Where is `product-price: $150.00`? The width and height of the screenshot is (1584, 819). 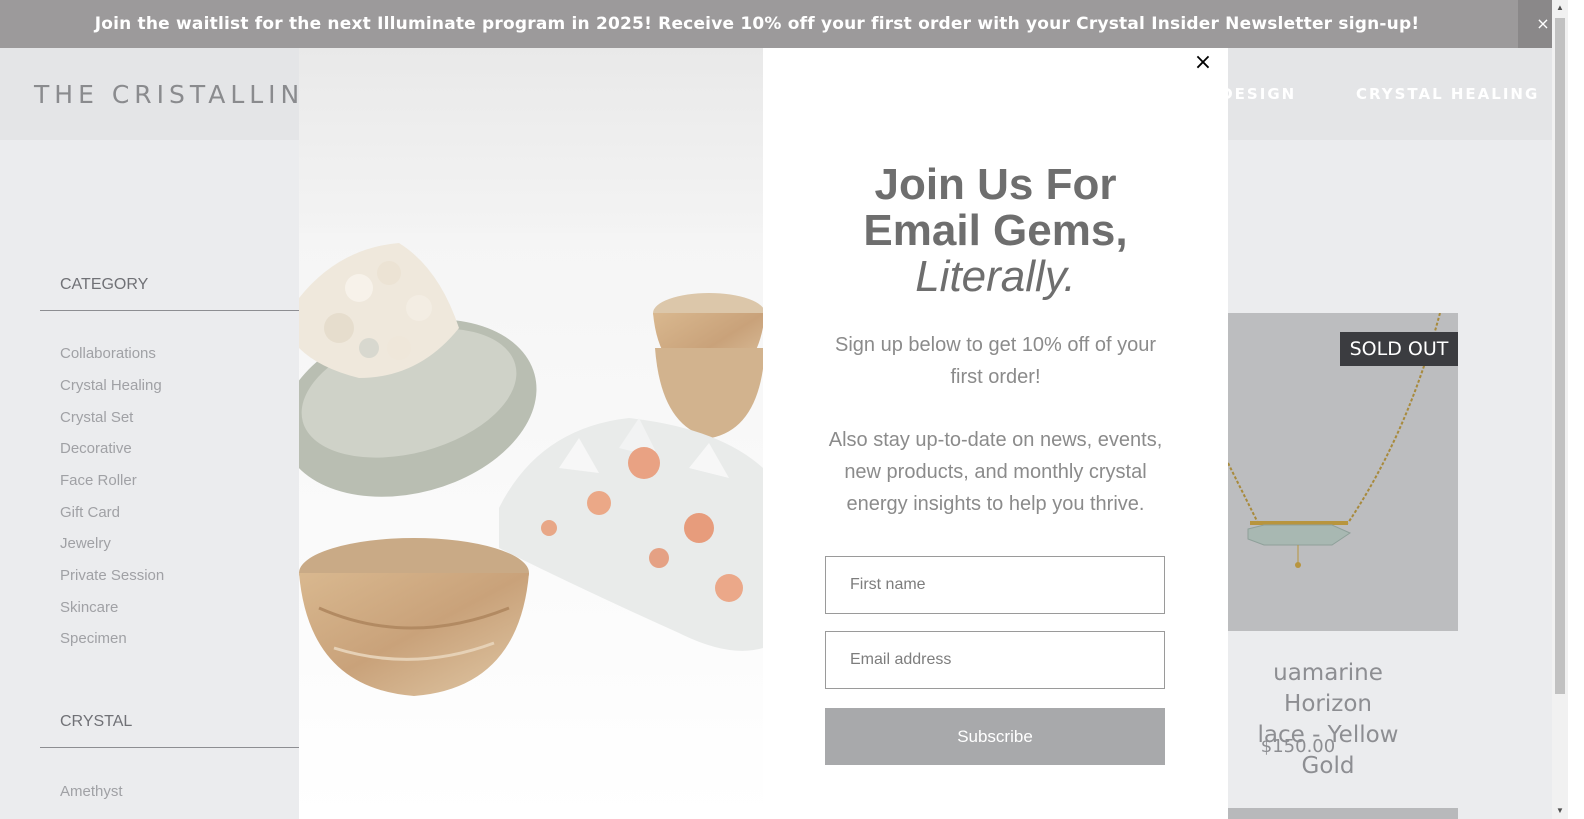 product-price: $150.00 is located at coordinates (1298, 746).